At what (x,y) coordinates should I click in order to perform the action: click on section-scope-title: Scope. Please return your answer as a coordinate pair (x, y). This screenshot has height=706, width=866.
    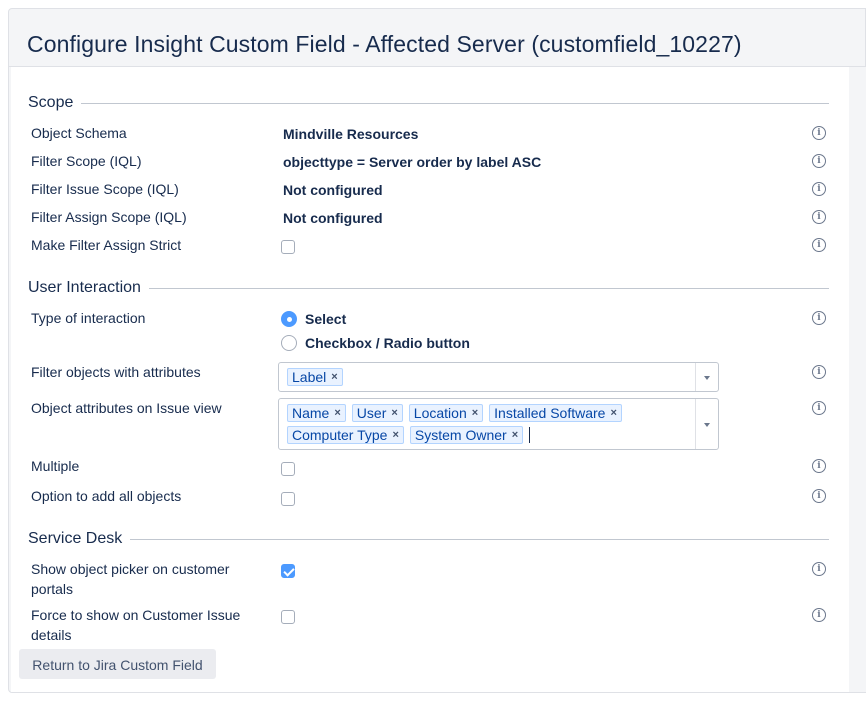
    Looking at the image, I should click on (51, 102).